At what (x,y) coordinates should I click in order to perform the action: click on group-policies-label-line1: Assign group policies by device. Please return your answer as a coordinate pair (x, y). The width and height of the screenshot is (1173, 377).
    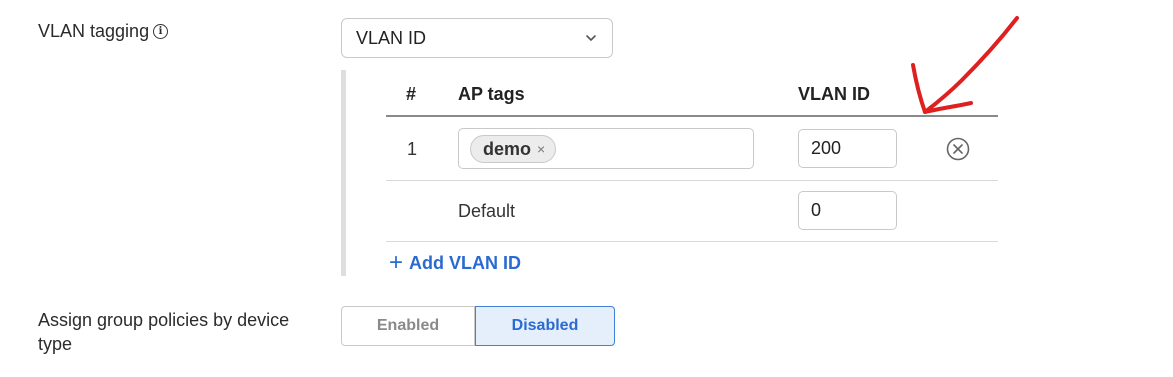
    Looking at the image, I should click on (164, 320).